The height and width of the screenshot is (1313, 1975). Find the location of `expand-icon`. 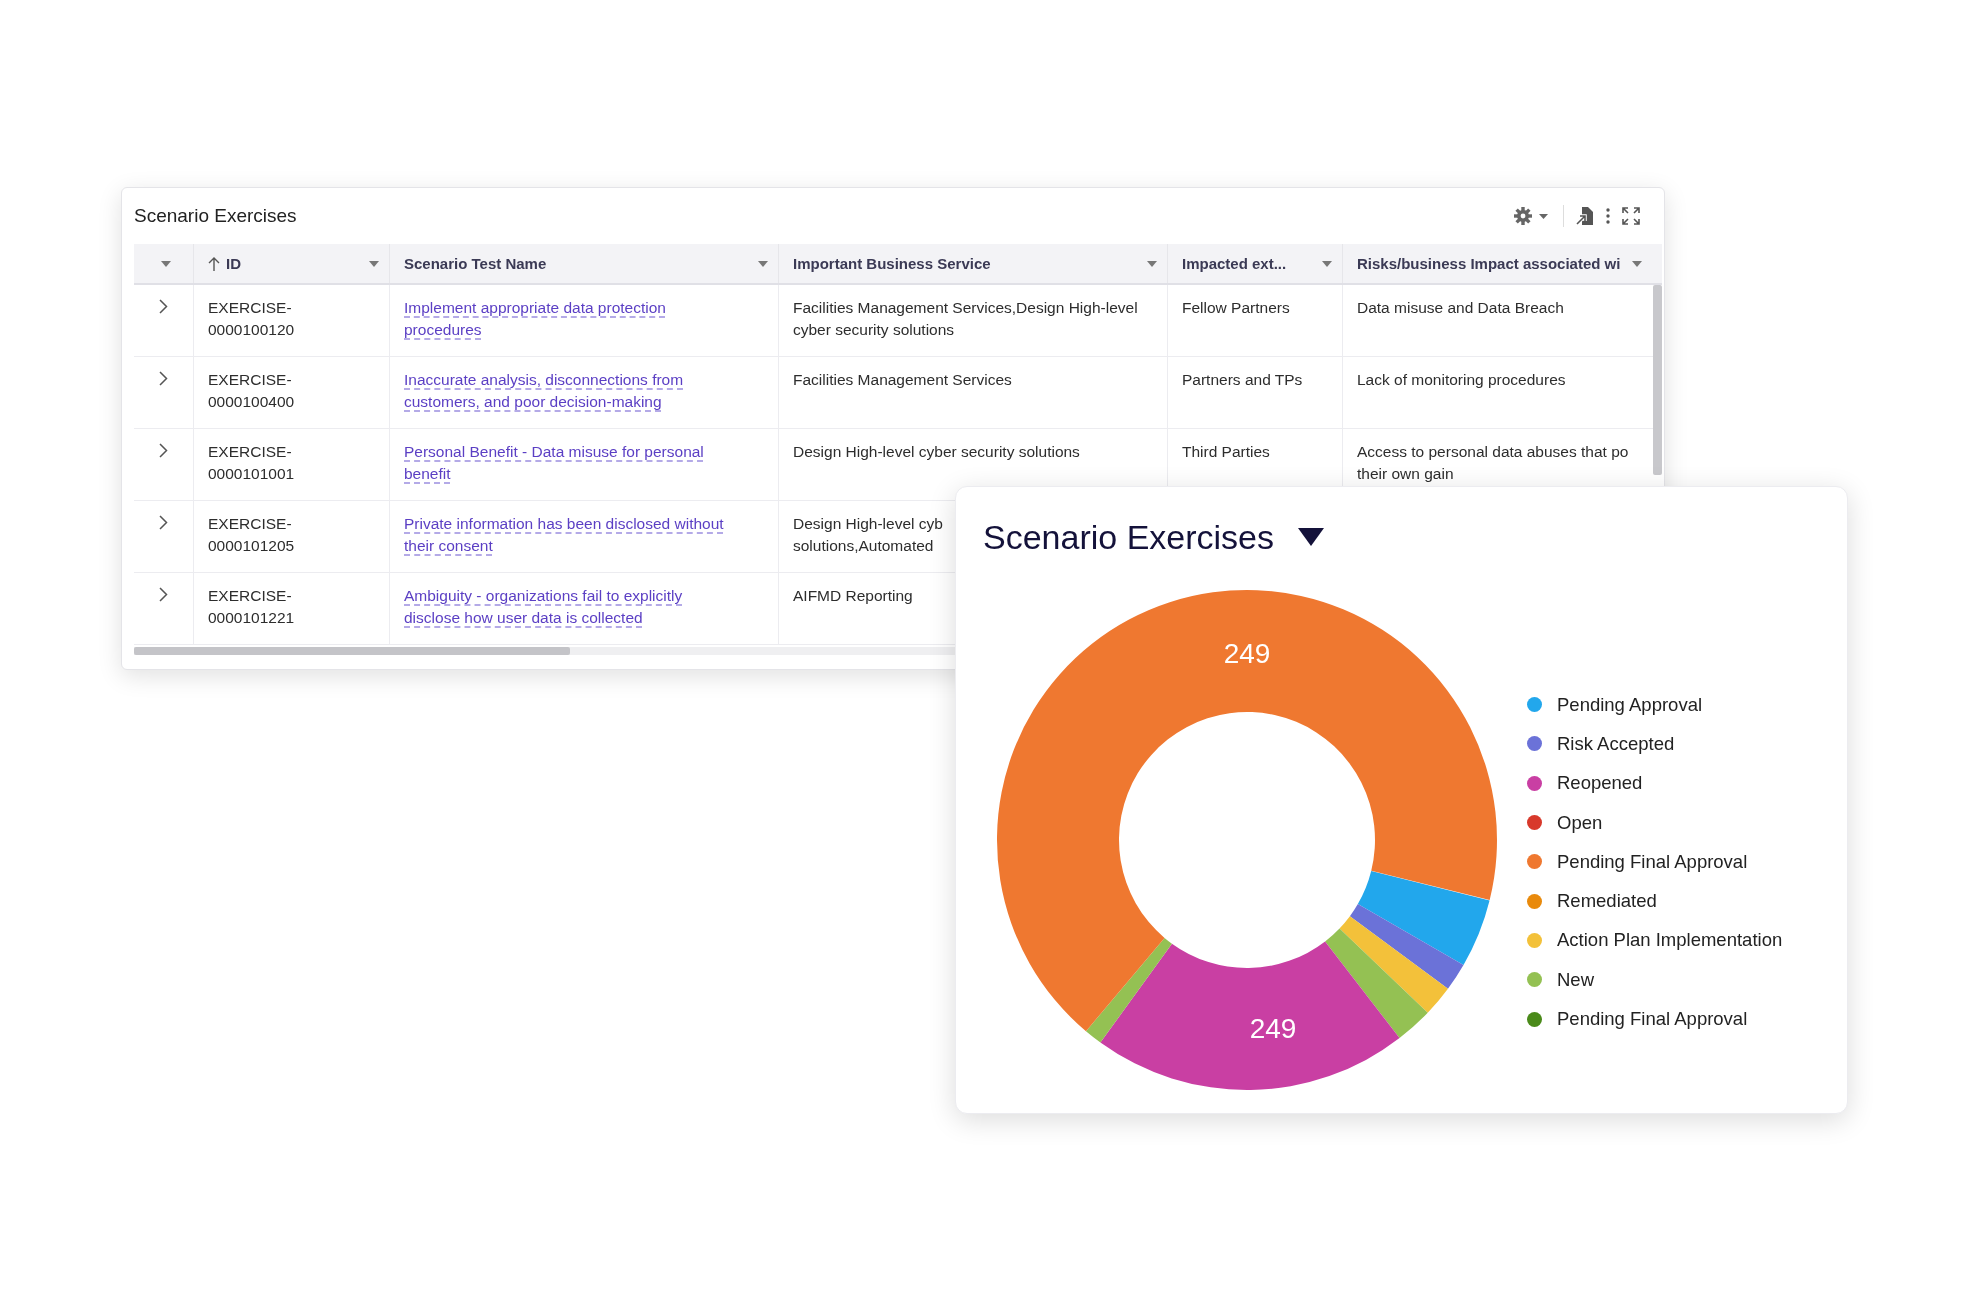

expand-icon is located at coordinates (1631, 216).